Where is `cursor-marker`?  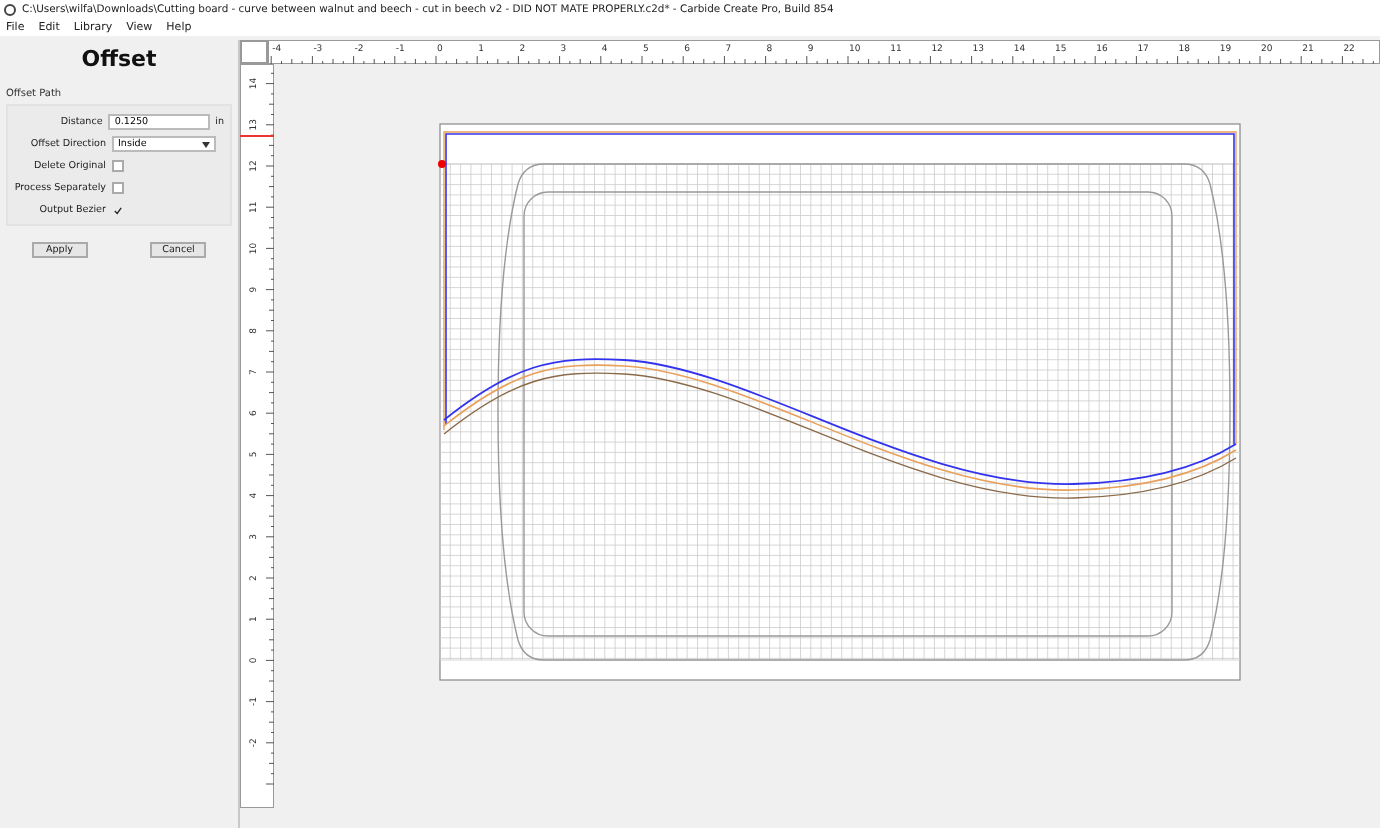 cursor-marker is located at coordinates (257, 136).